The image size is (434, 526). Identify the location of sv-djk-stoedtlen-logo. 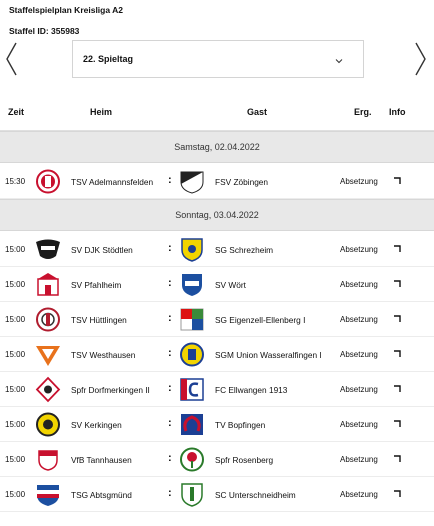
(48, 249).